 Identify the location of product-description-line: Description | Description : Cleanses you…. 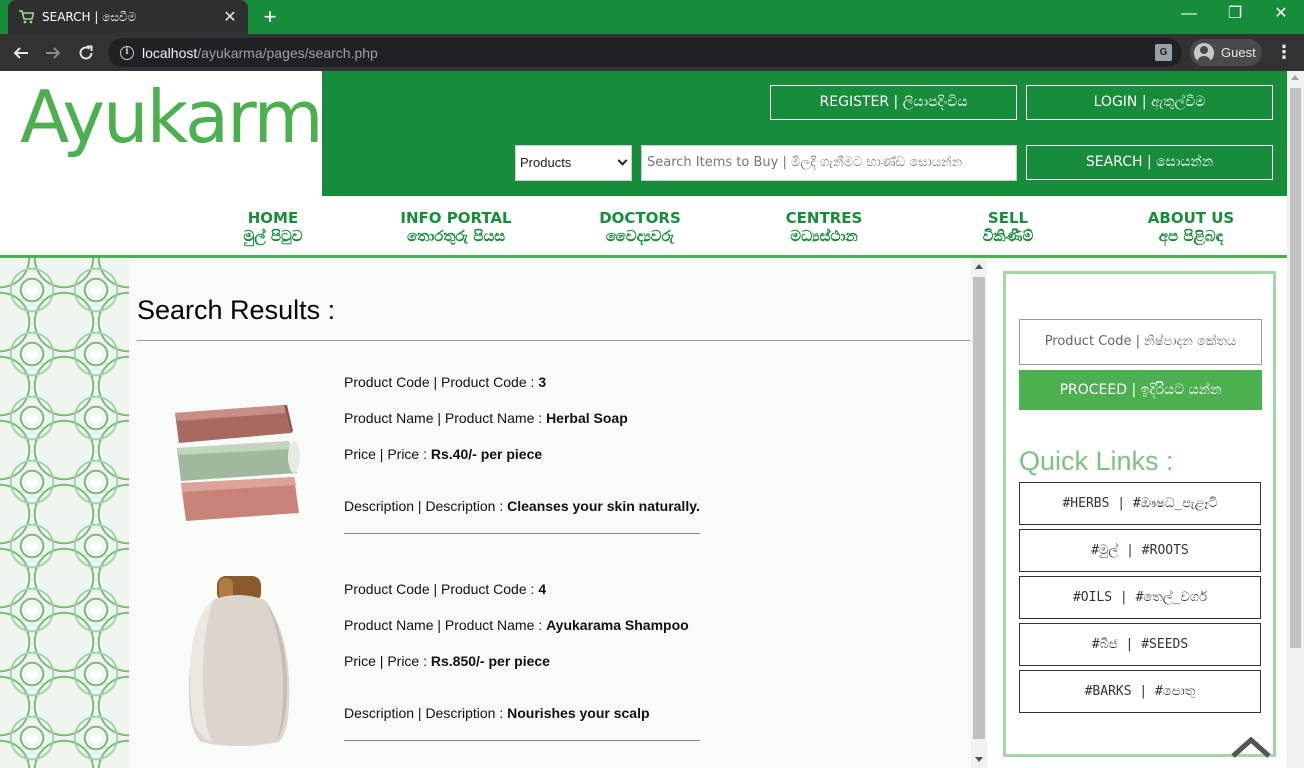
(522, 506).